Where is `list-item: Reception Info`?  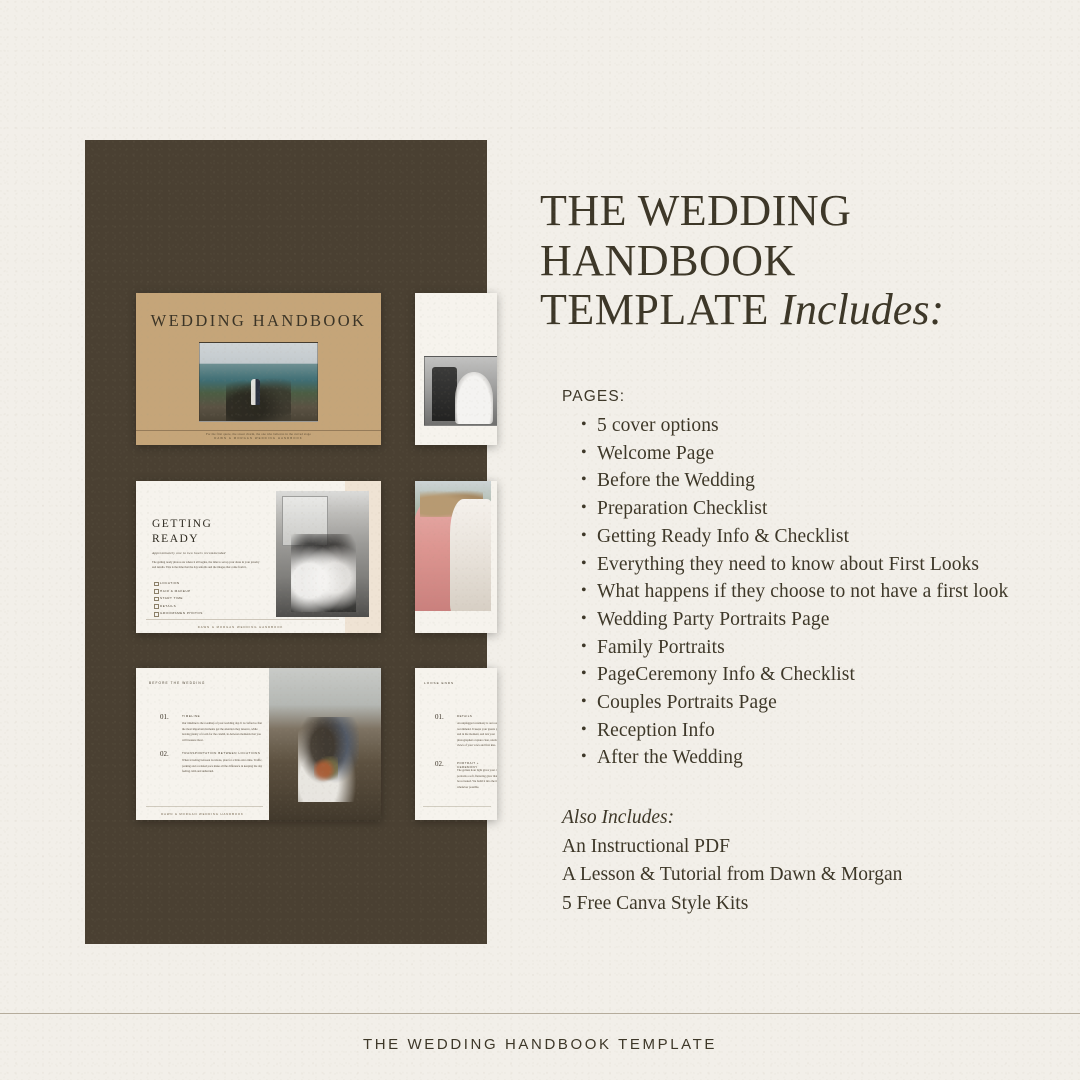 list-item: Reception Info is located at coordinates (794, 730).